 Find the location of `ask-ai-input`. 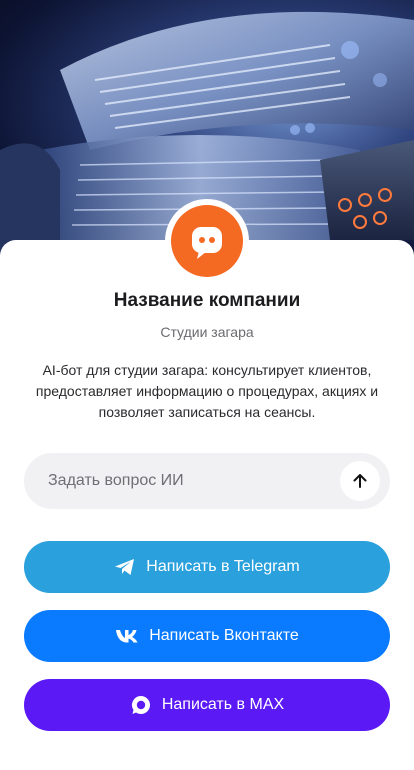

ask-ai-input is located at coordinates (194, 481).